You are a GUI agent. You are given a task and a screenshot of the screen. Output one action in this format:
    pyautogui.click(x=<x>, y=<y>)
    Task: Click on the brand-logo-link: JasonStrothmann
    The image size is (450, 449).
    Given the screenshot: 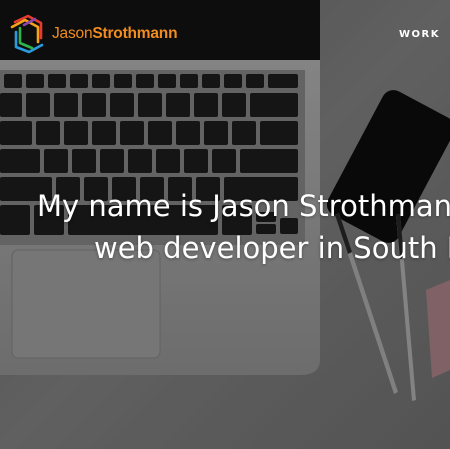 What is the action you would take?
    pyautogui.click(x=94, y=34)
    